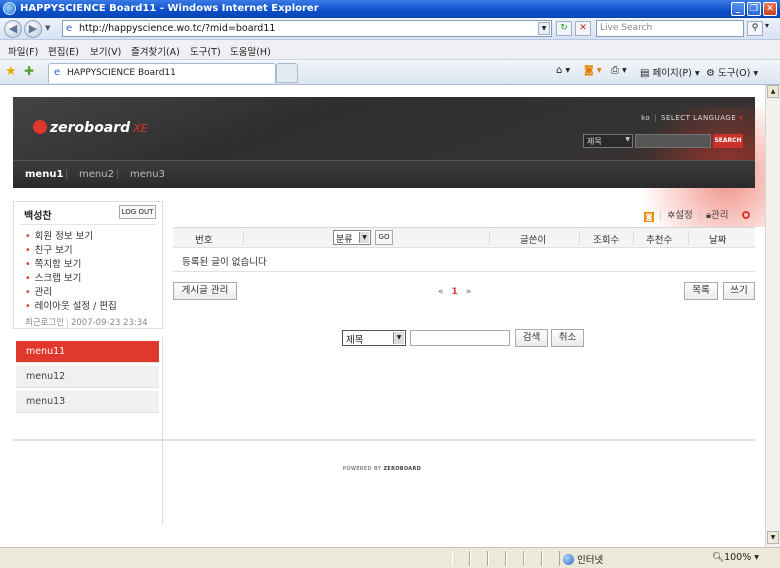 Image resolution: width=780 pixels, height=568 pixels. I want to click on vertical-scrollbar: ▲ ▼, so click(772, 316).